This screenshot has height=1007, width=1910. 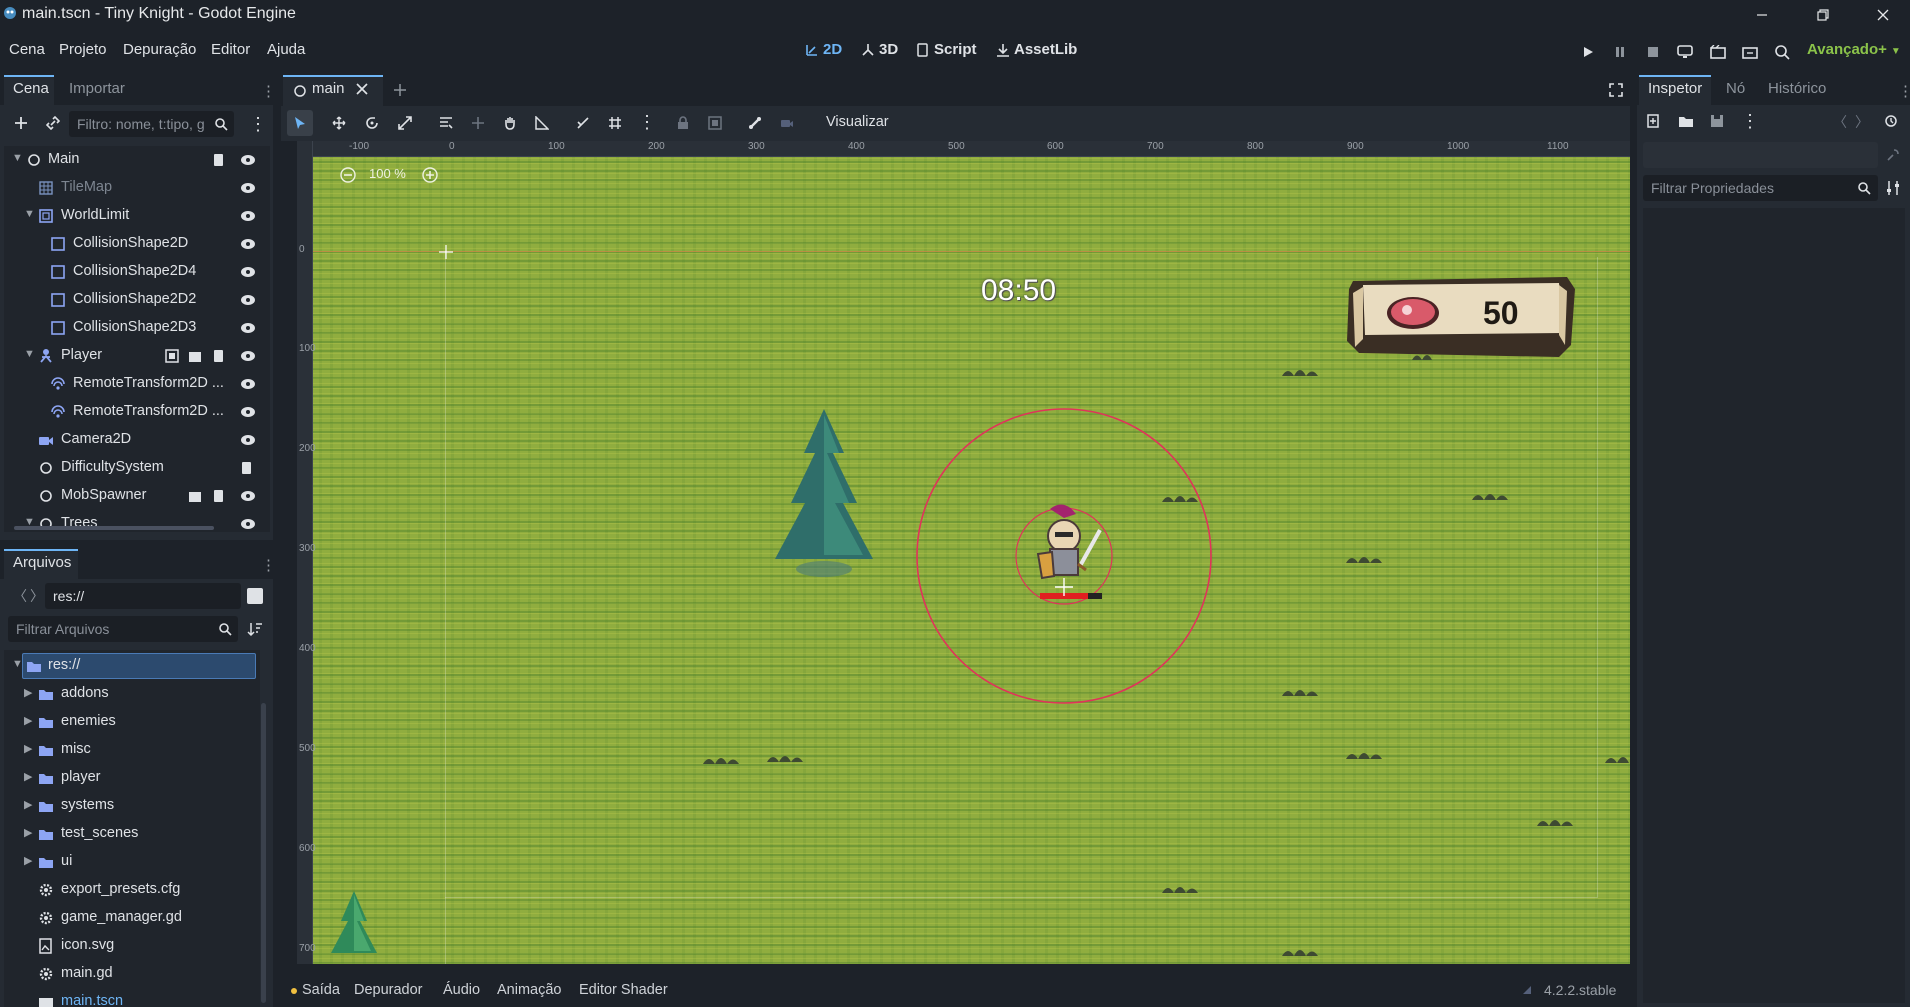 What do you see at coordinates (37, 596) in the screenshot?
I see `forward-icon: 〉` at bounding box center [37, 596].